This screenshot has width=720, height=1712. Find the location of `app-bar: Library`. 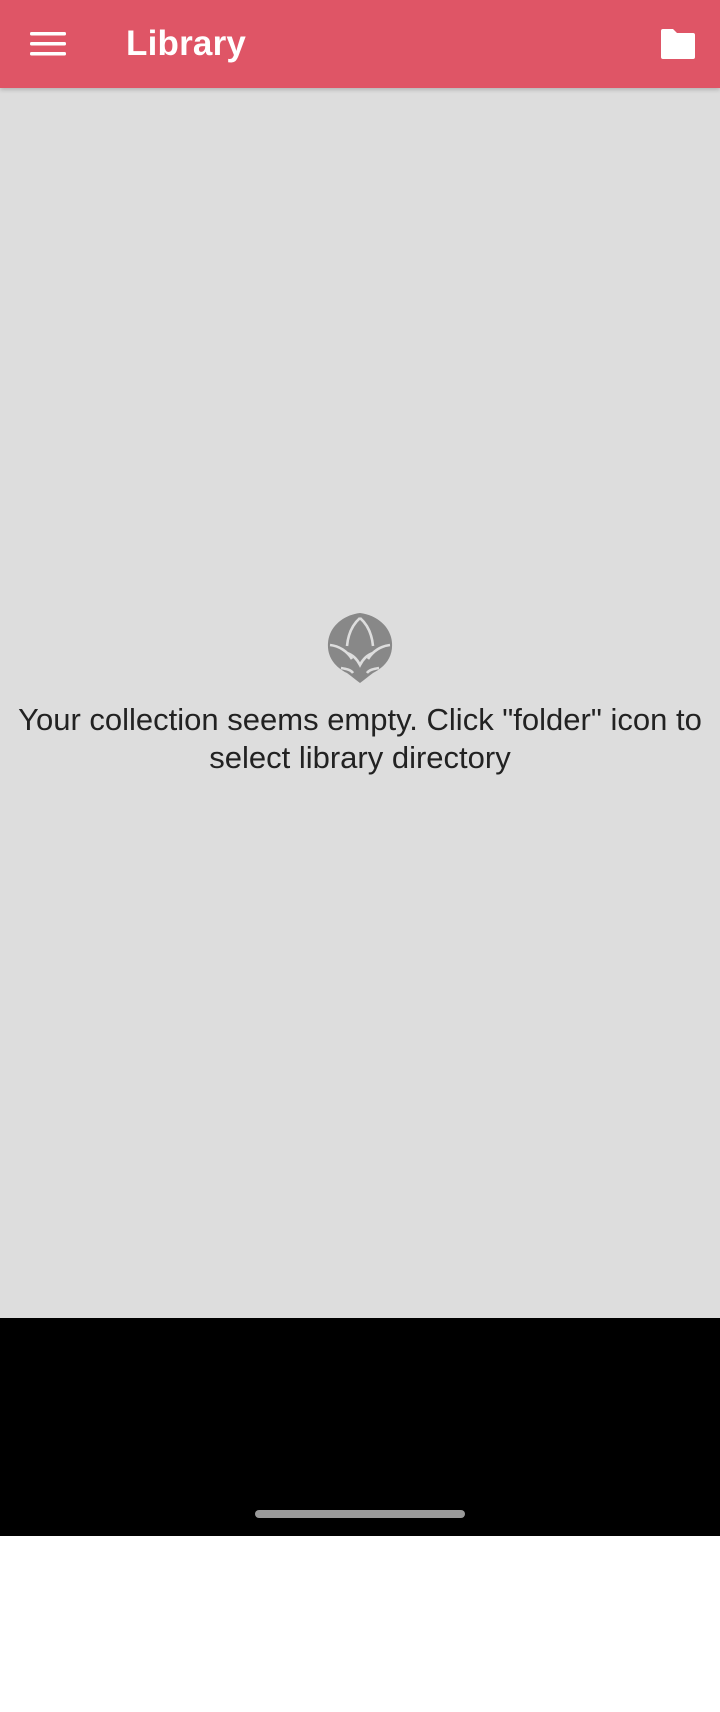

app-bar: Library is located at coordinates (360, 44).